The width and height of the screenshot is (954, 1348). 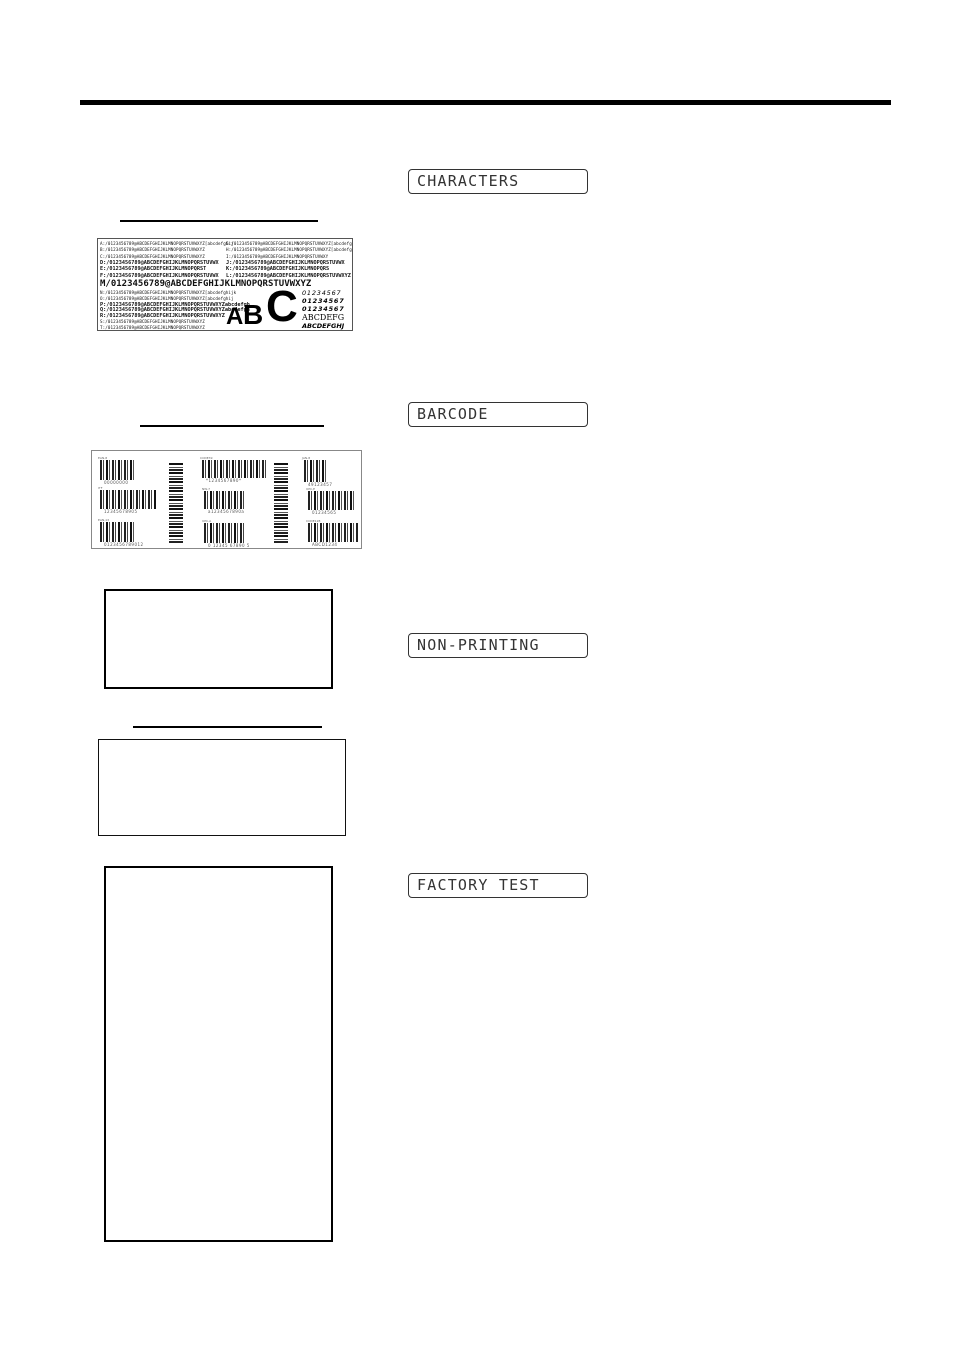 What do you see at coordinates (116, 482) in the screenshot?
I see `barcode-number: 00000000` at bounding box center [116, 482].